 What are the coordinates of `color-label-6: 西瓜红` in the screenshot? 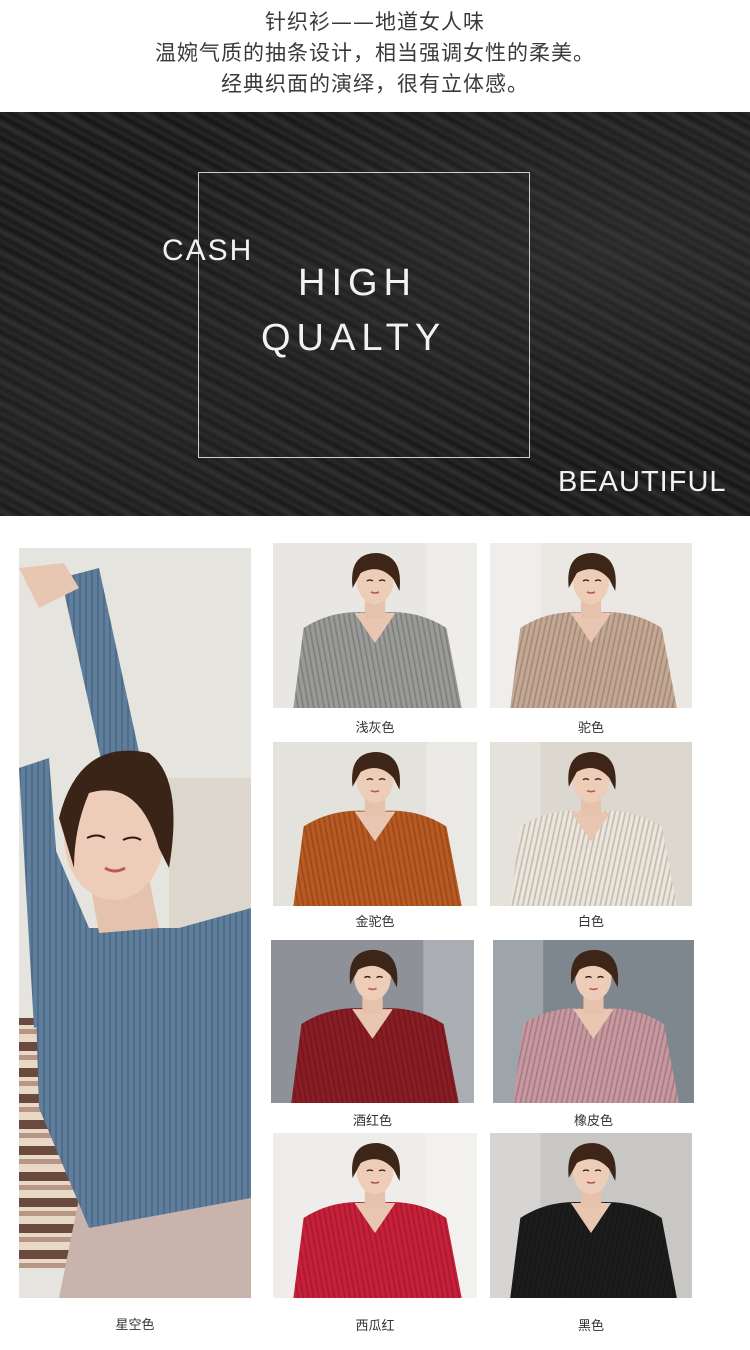 It's located at (375, 1326).